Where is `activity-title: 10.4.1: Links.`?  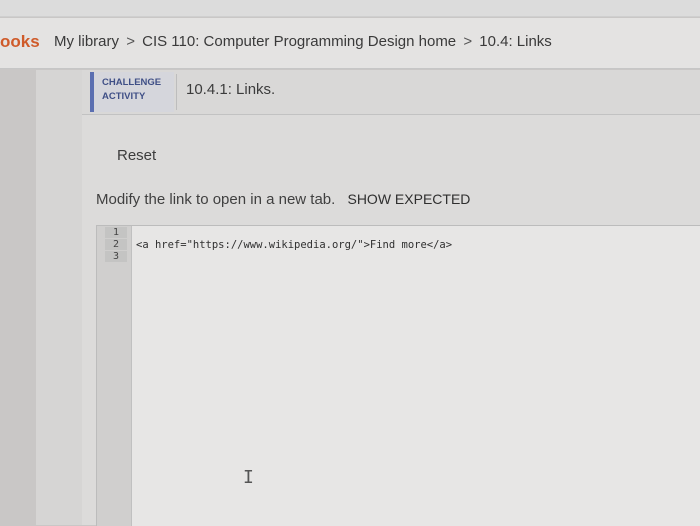
activity-title: 10.4.1: Links. is located at coordinates (231, 89).